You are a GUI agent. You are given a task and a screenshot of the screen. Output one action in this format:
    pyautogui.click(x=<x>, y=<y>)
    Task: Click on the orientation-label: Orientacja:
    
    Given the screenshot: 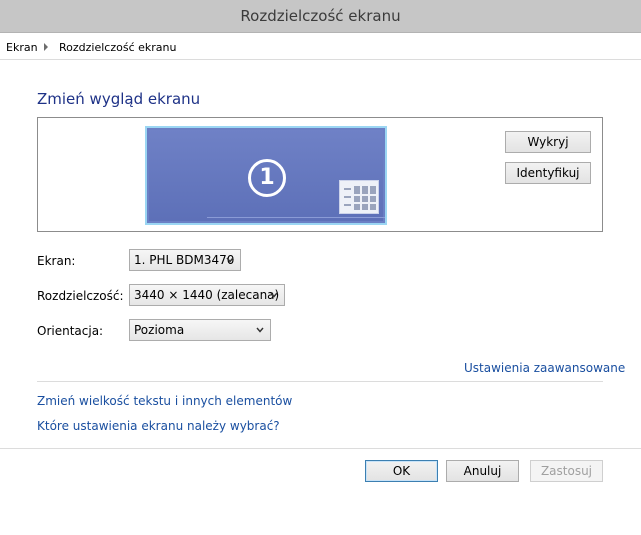 What is the action you would take?
    pyautogui.click(x=70, y=331)
    